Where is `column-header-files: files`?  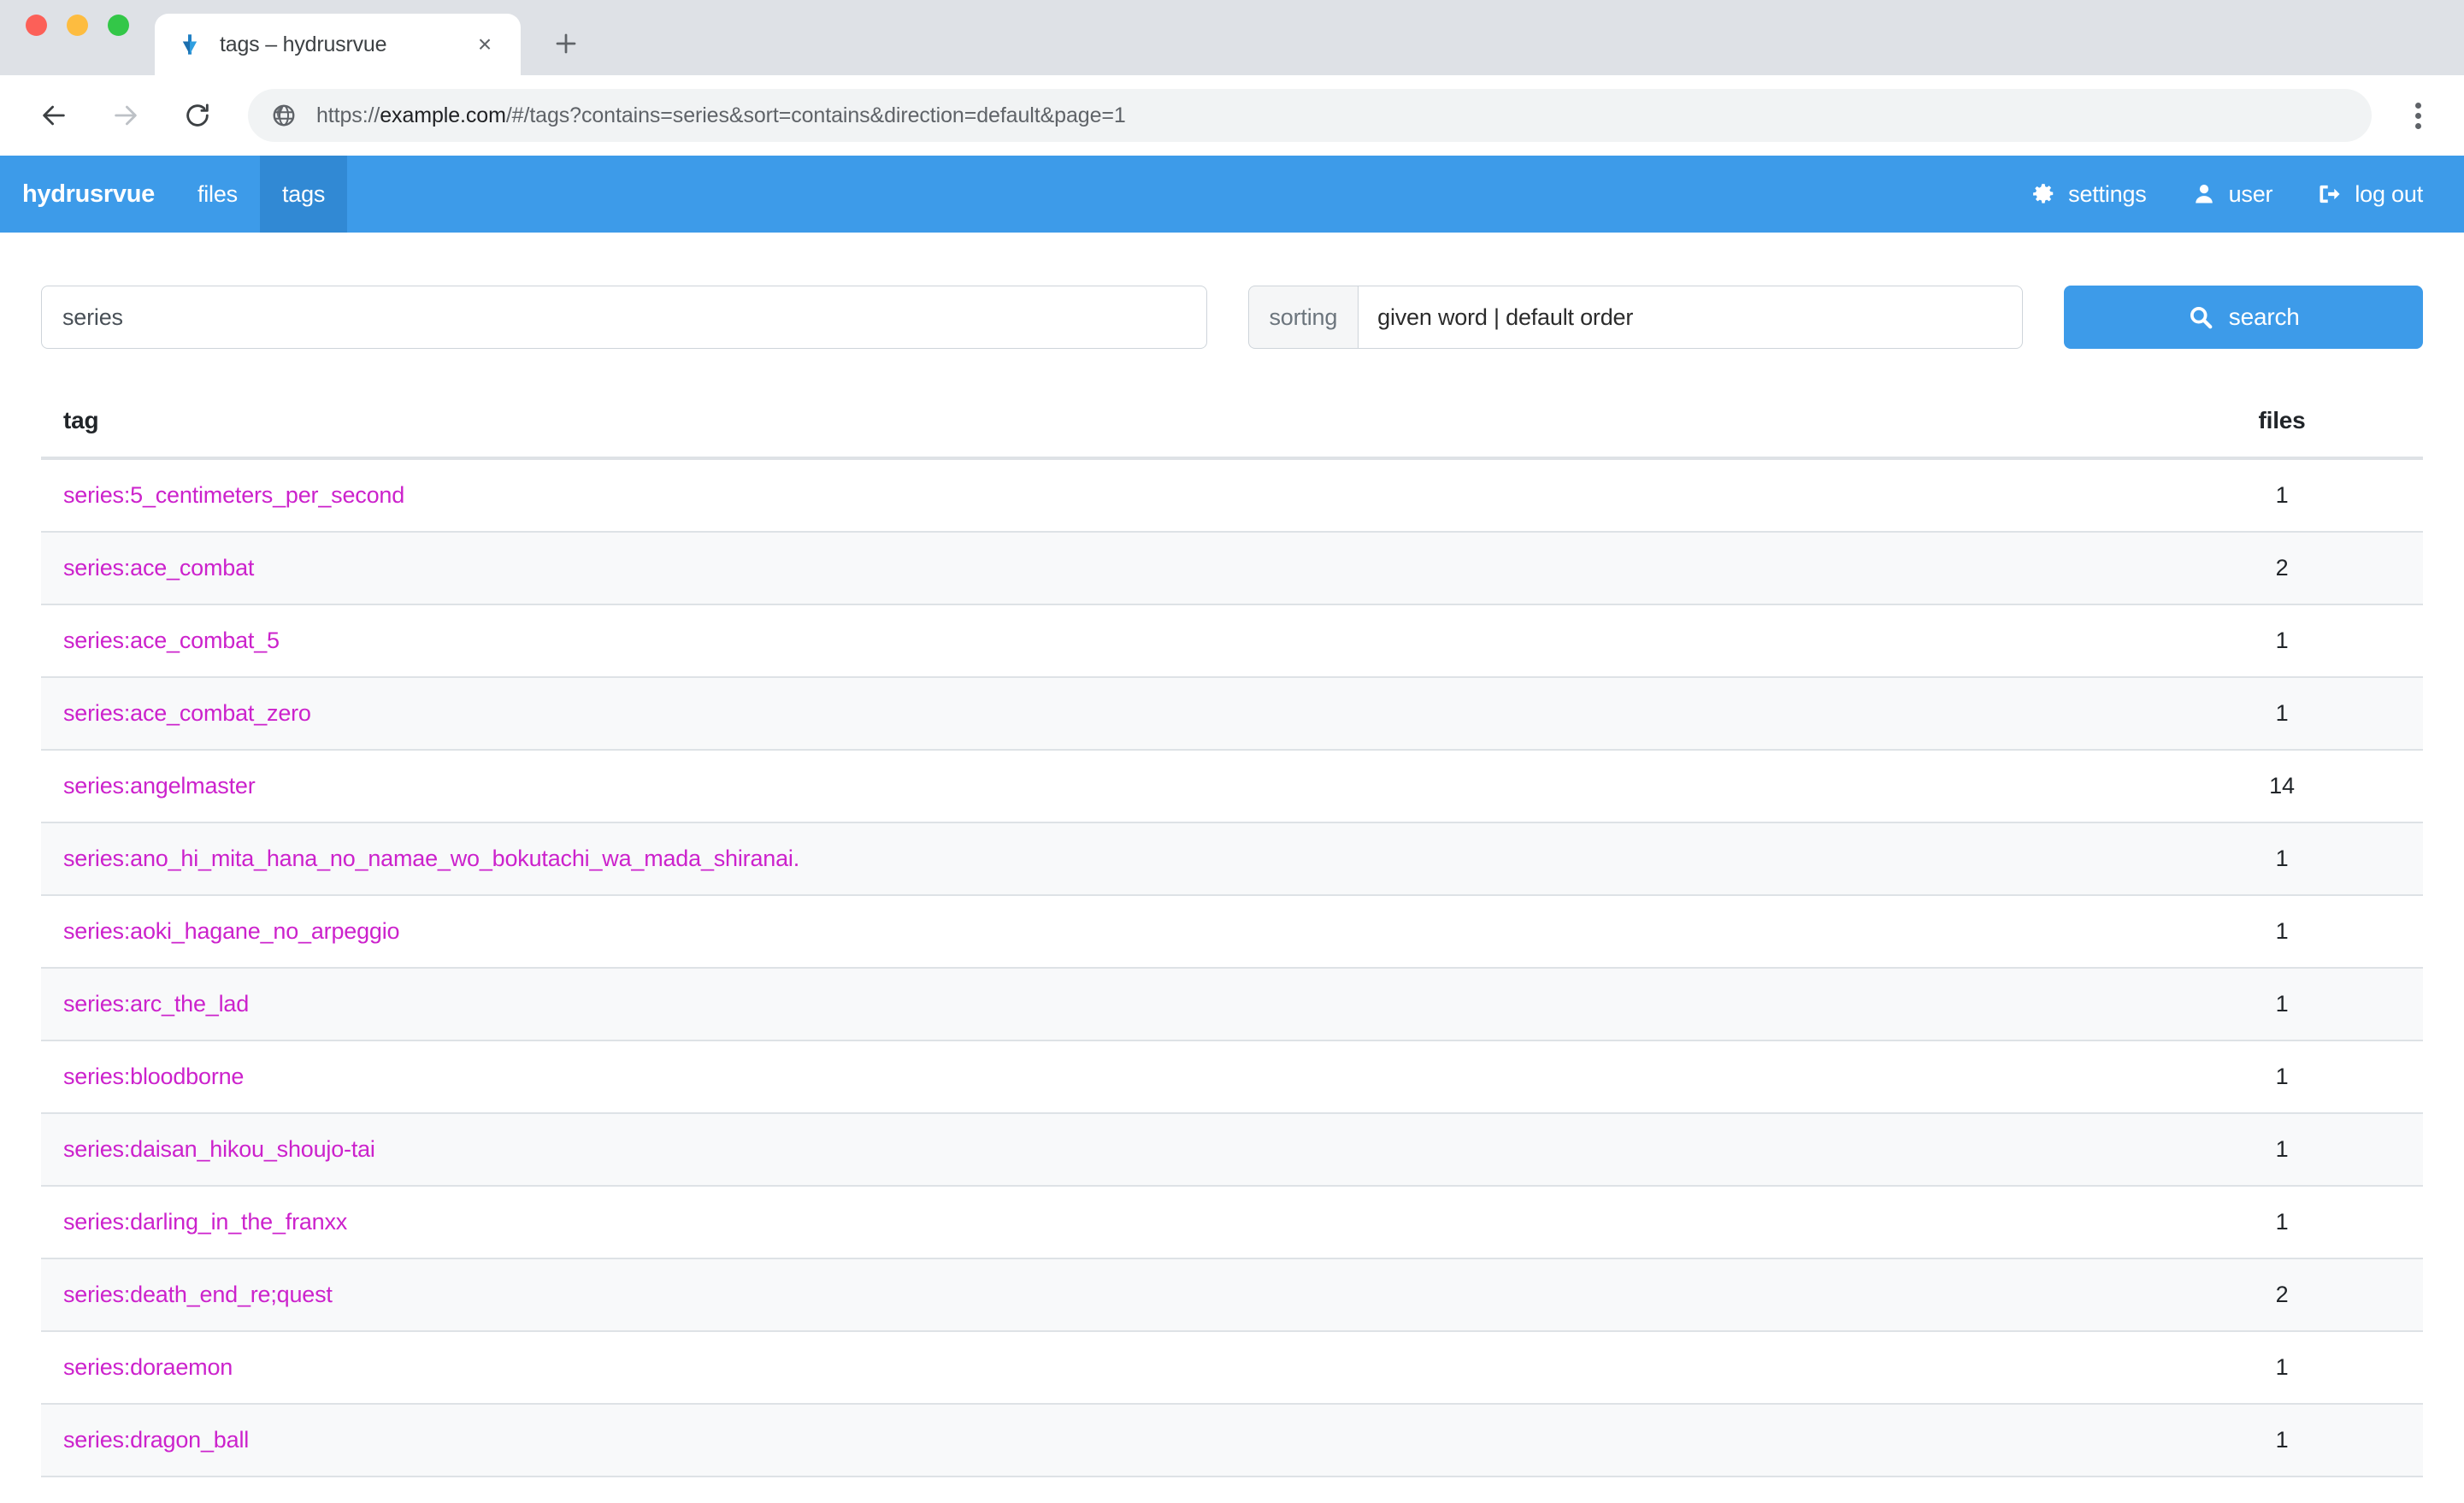
column-header-files: files is located at coordinates (2282, 433).